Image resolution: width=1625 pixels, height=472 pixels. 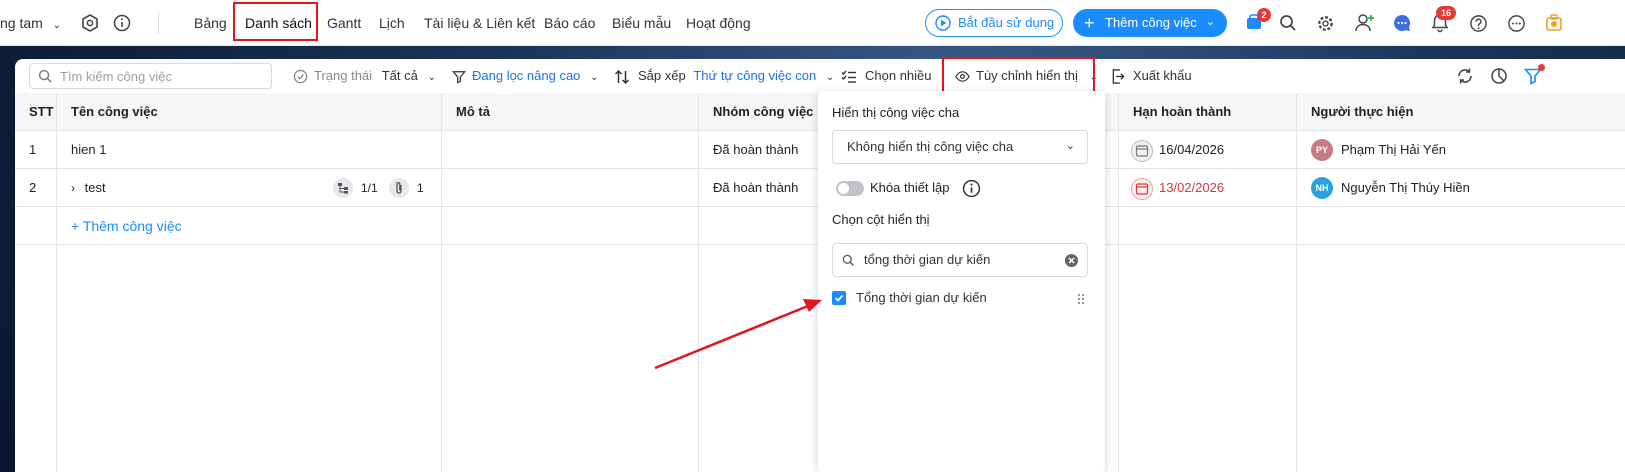 I want to click on annotation-arrow, so click(x=738, y=334).